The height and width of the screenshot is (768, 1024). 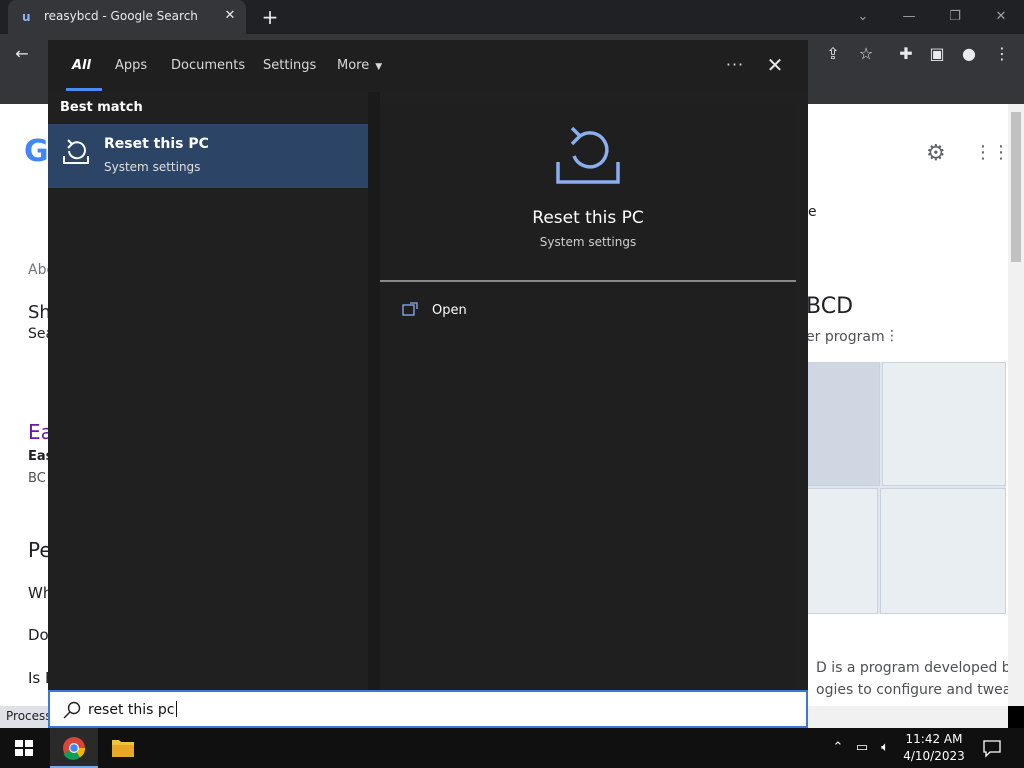 I want to click on filter-tab-settings: Settings, so click(x=289, y=65).